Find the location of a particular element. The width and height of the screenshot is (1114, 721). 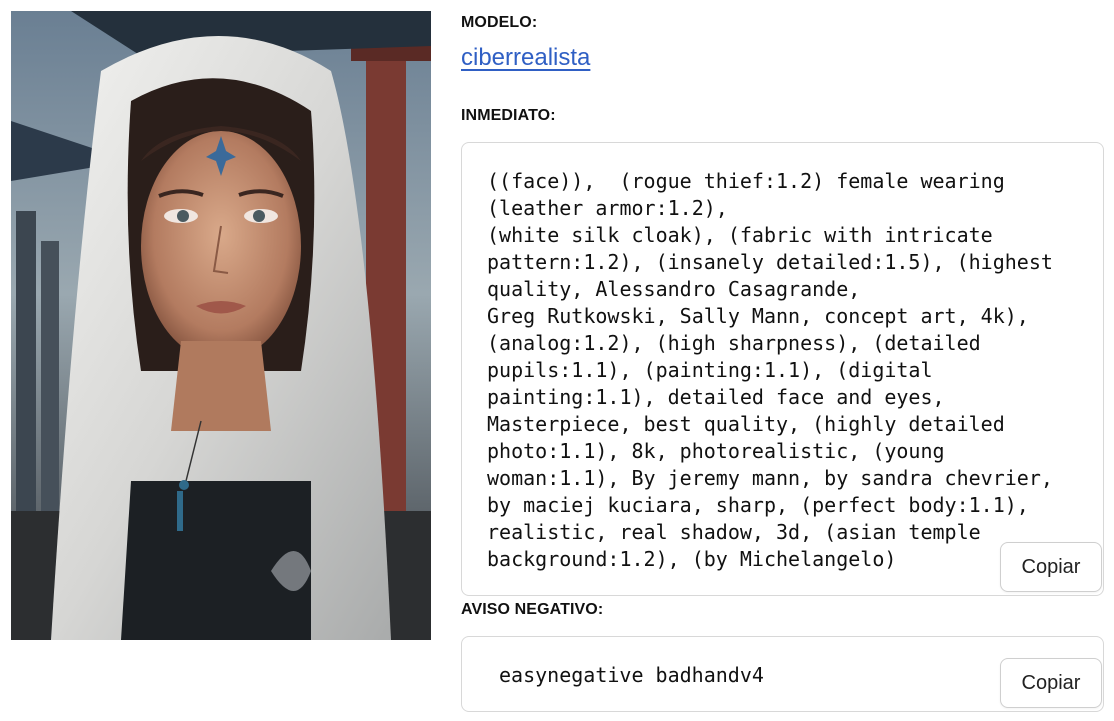

negative-prompt-text: easynegative badhandv4 is located at coordinates (631, 675).